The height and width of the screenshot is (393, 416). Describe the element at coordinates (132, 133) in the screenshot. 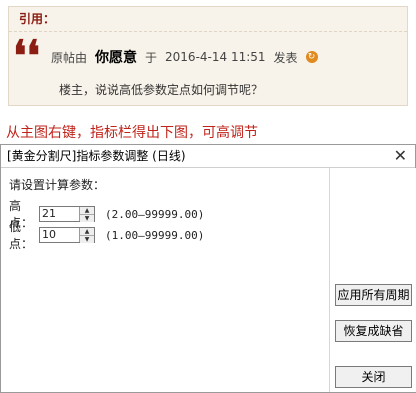

I see `caption-text: 从主图右键，指标栏得出下图，可高调节` at that location.